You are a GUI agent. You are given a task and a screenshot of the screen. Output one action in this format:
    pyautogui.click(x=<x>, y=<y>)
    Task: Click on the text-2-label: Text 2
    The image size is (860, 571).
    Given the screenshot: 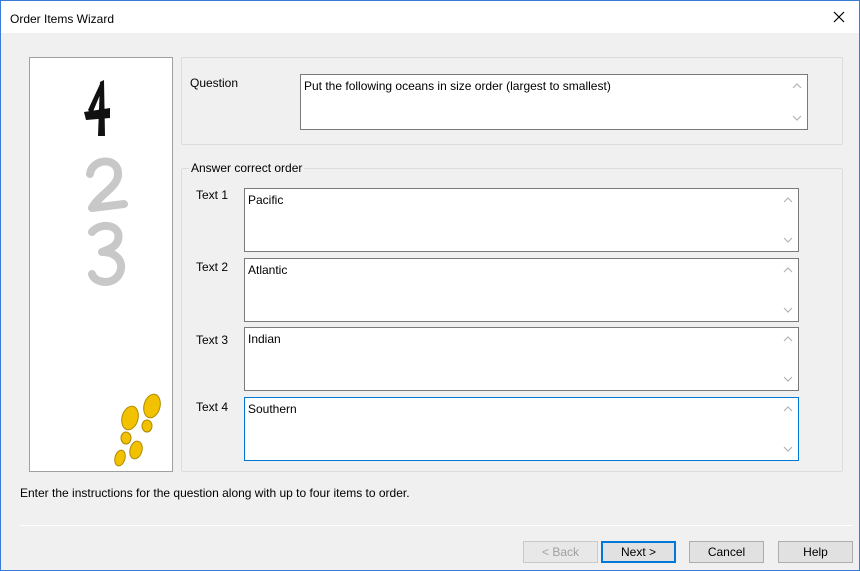 What is the action you would take?
    pyautogui.click(x=212, y=267)
    